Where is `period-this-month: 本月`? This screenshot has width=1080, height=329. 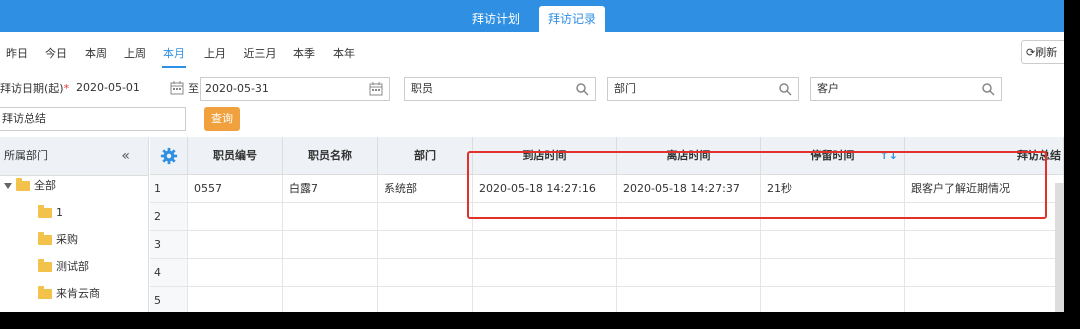 period-this-month: 本月 is located at coordinates (174, 54).